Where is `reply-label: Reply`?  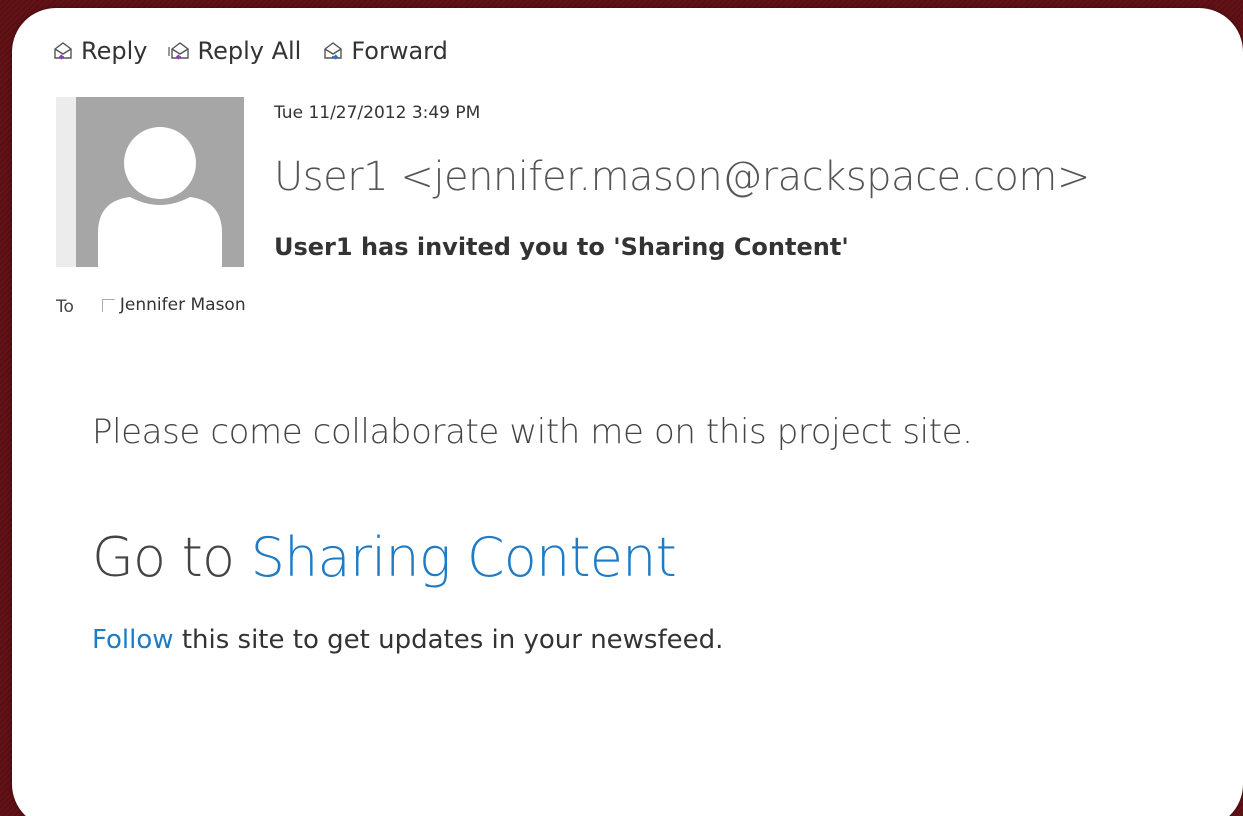 reply-label: Reply is located at coordinates (114, 51).